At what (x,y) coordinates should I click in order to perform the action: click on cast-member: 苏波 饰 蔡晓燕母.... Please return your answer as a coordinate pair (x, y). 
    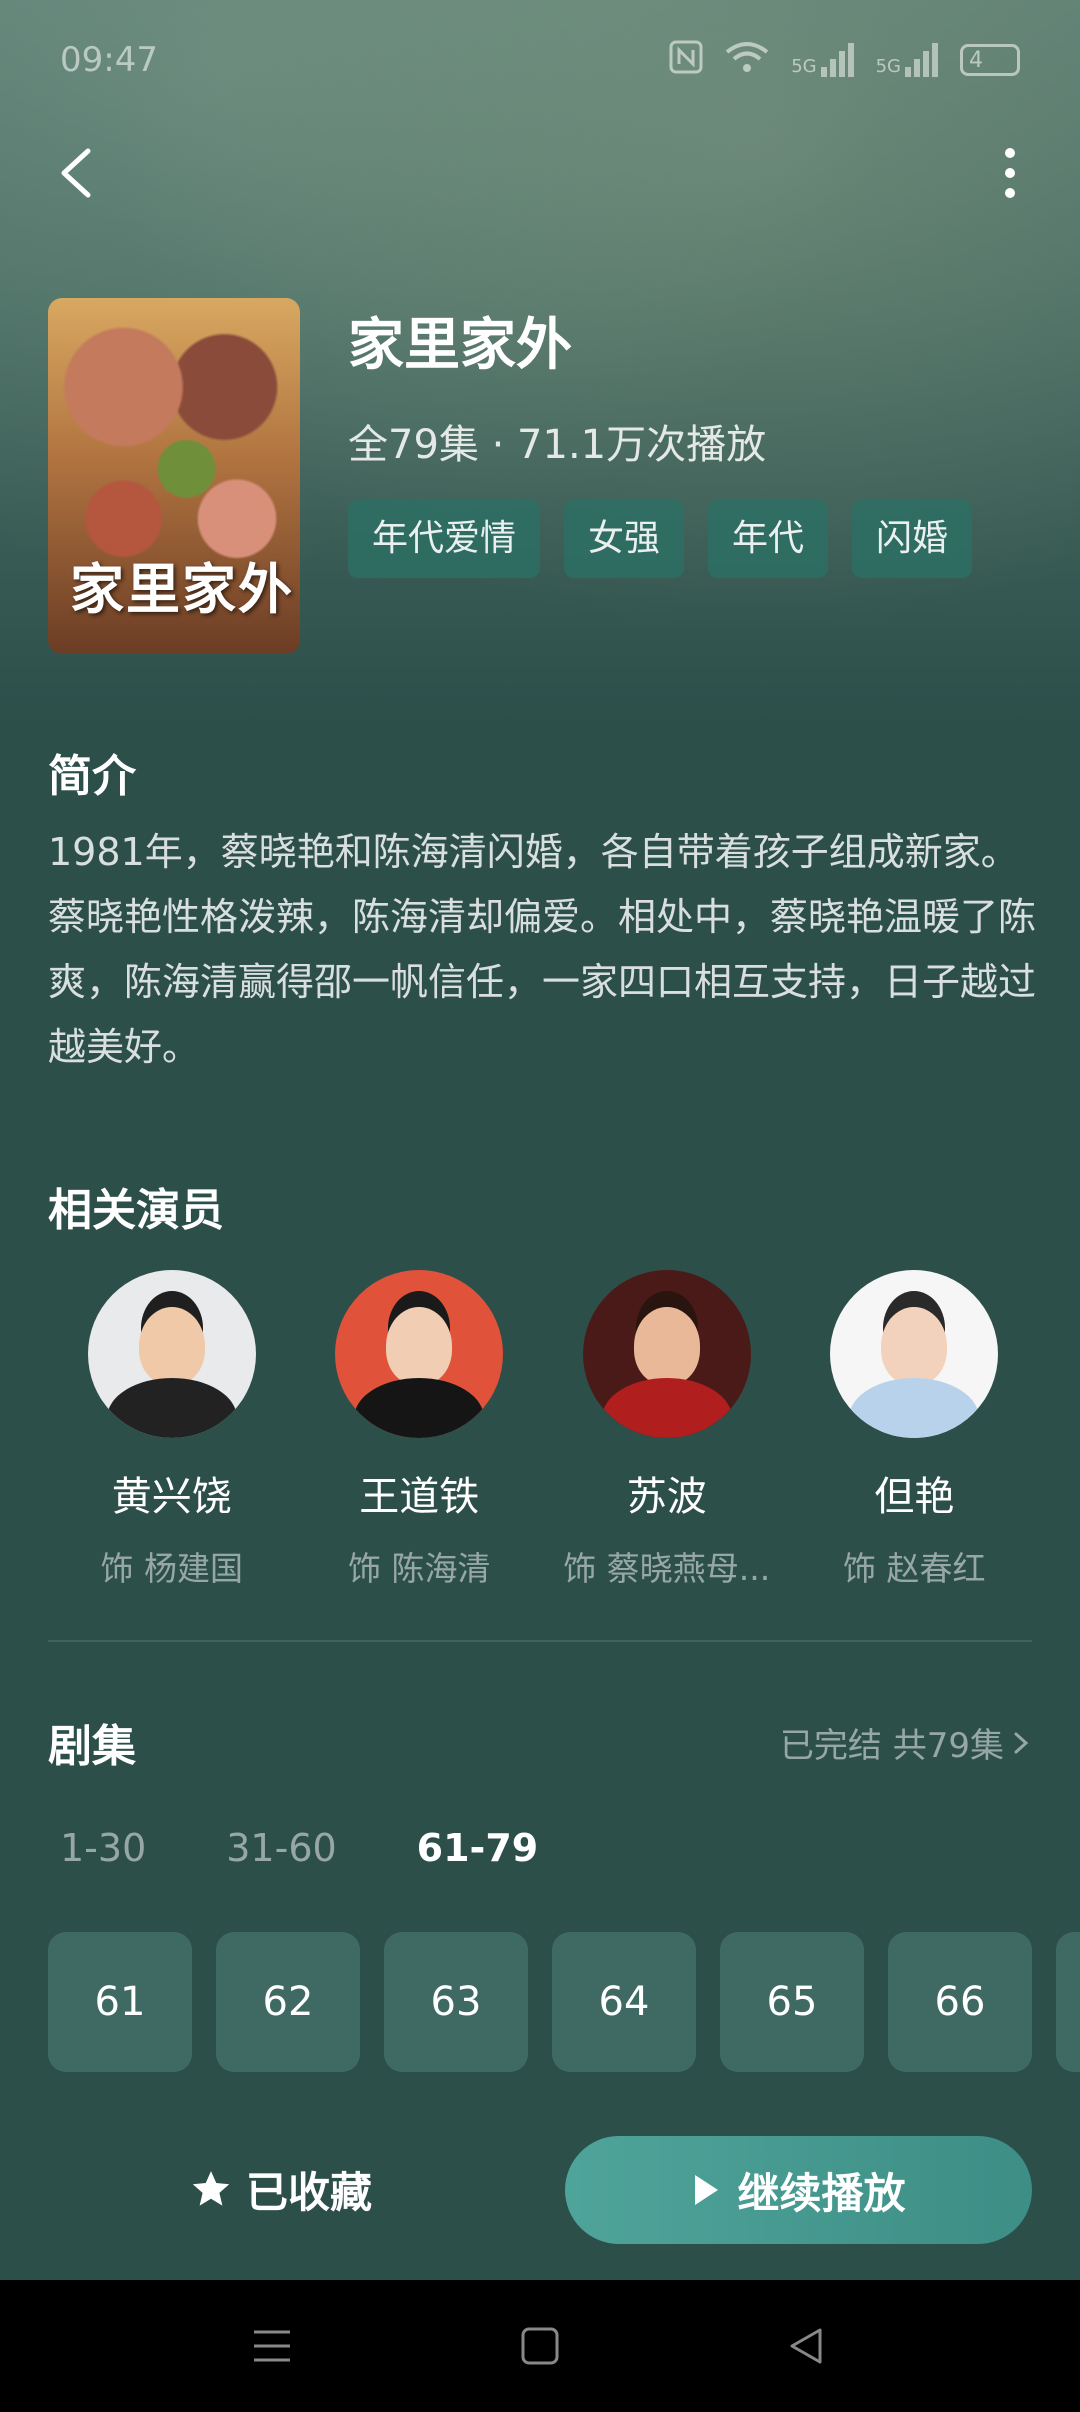
    Looking at the image, I should click on (667, 1430).